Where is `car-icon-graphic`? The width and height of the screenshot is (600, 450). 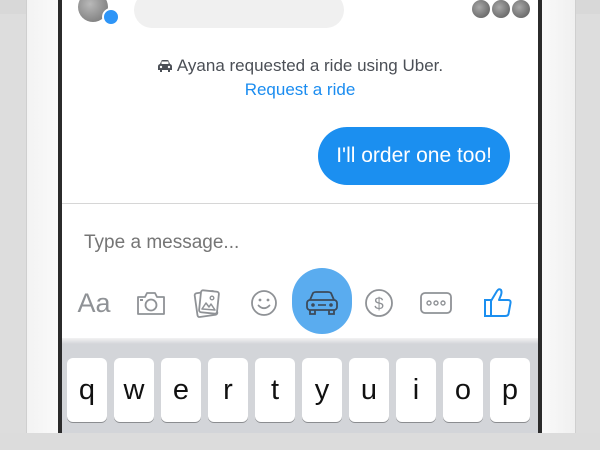
car-icon-graphic is located at coordinates (322, 303).